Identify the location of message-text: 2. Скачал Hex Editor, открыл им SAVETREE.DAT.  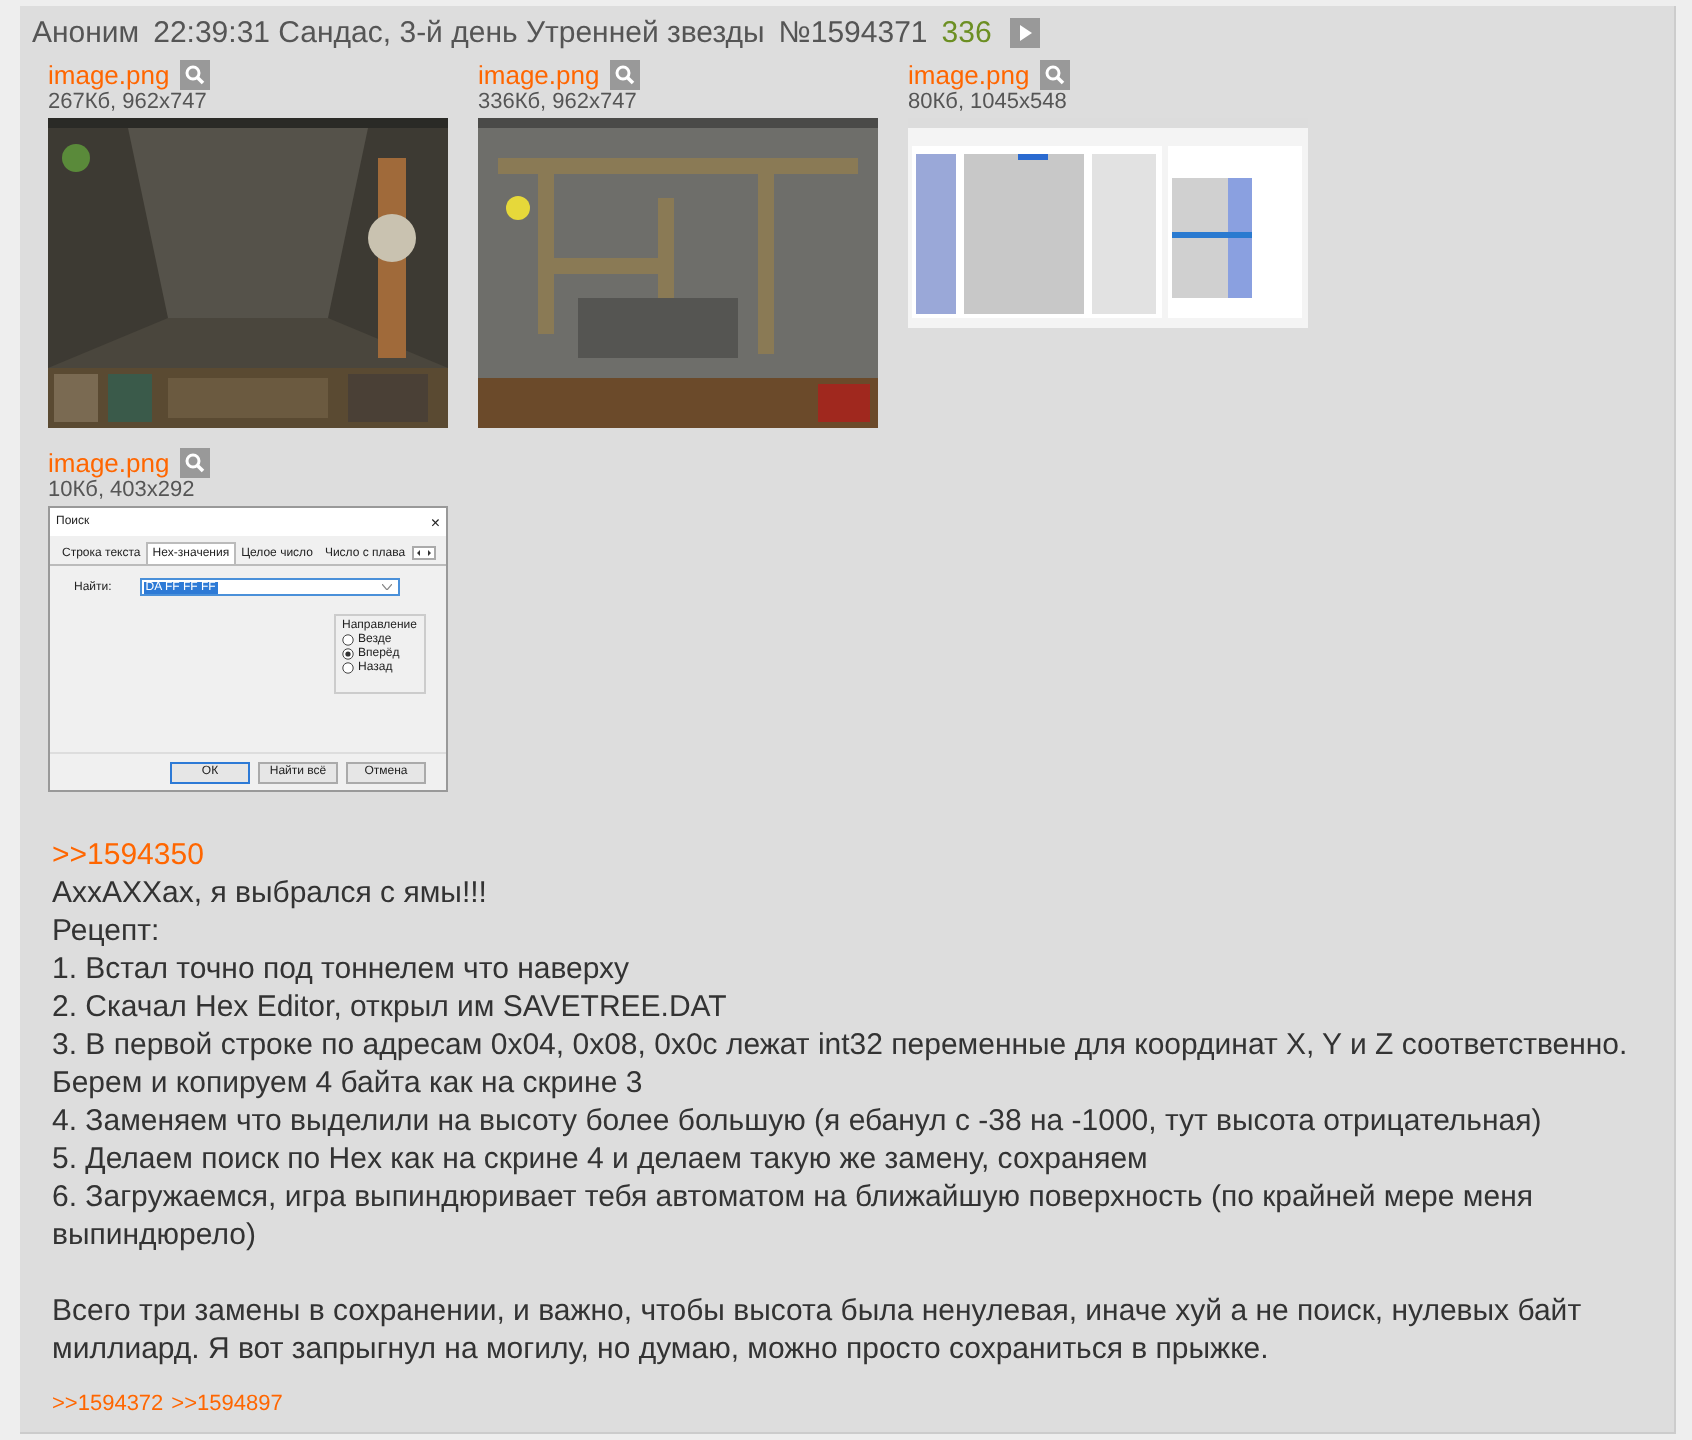
(389, 1007).